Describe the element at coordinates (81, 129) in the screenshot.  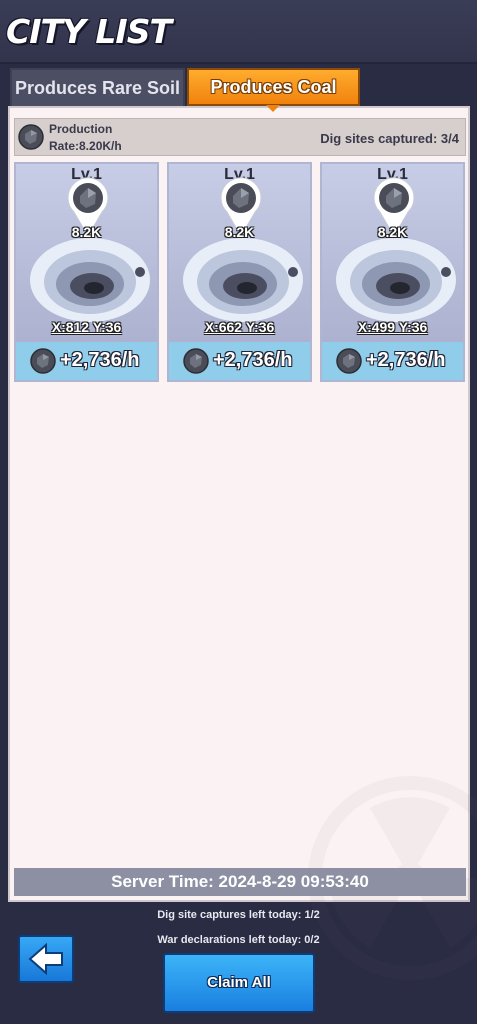
I see `production-label: Production` at that location.